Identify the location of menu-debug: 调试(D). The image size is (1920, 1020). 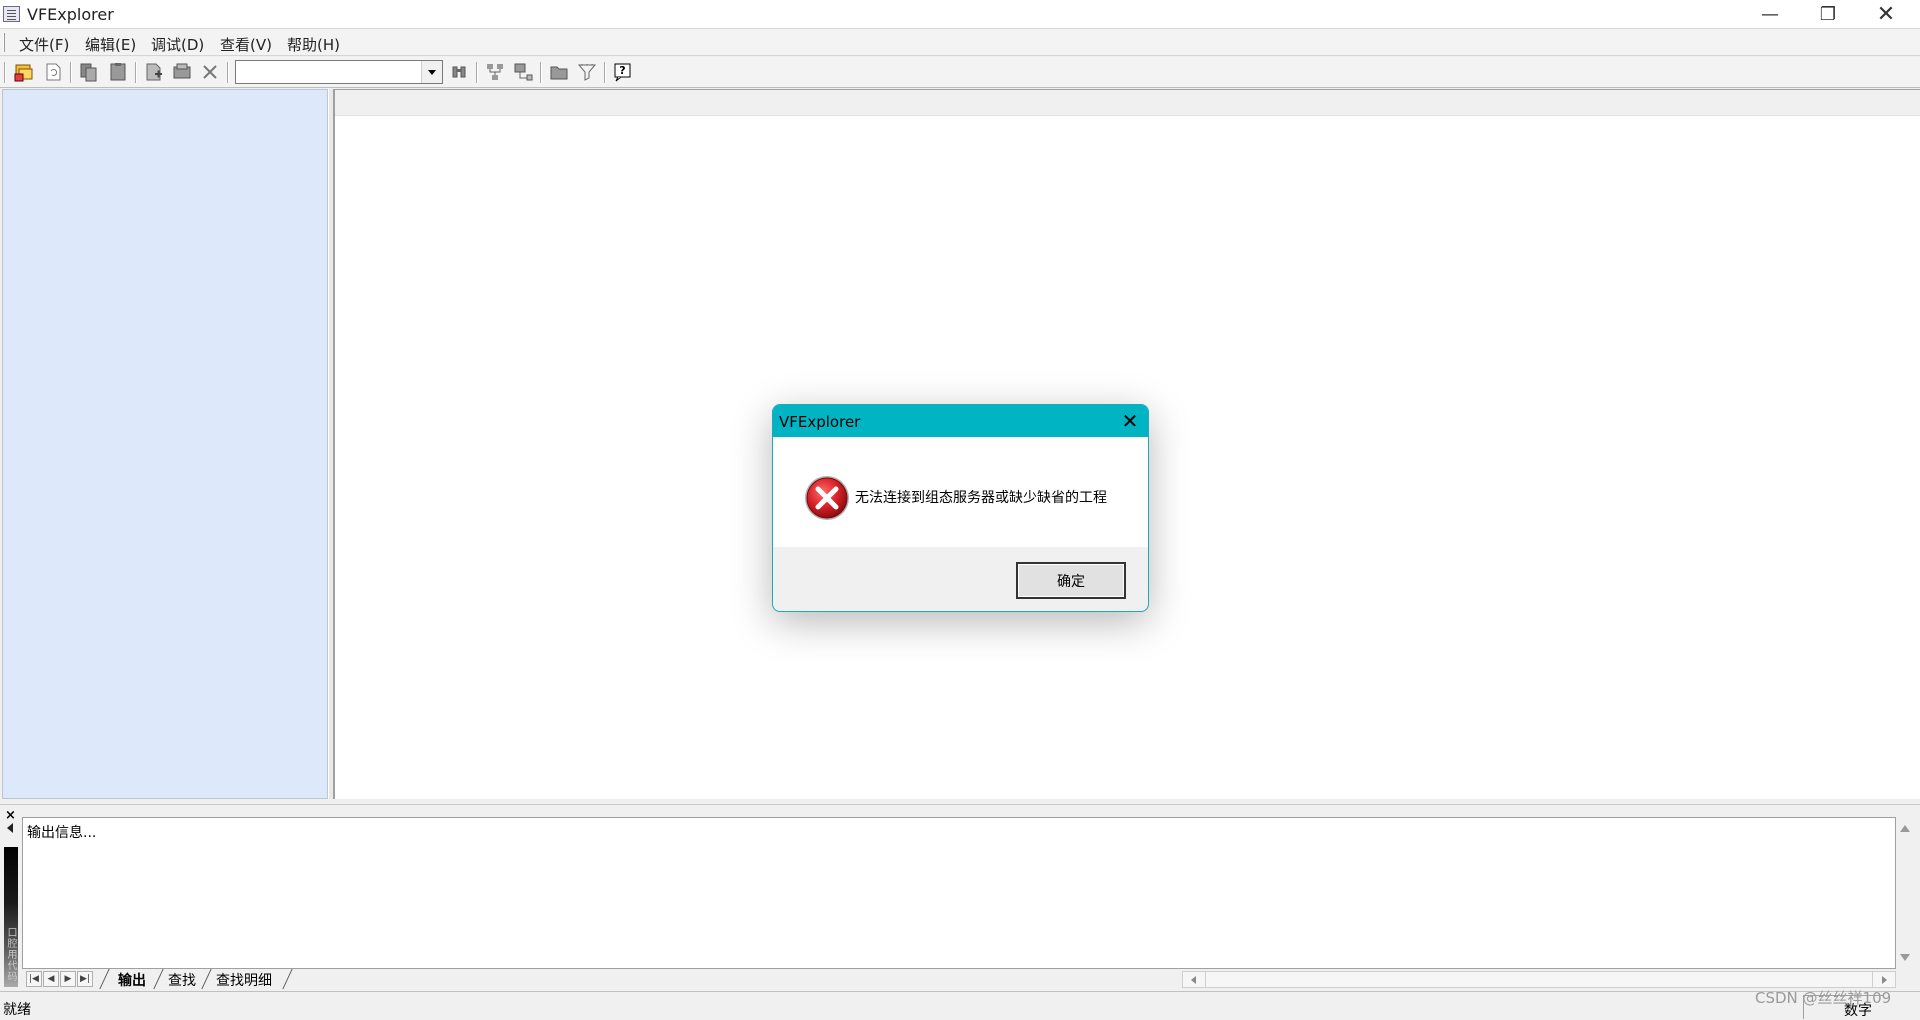
(177, 44).